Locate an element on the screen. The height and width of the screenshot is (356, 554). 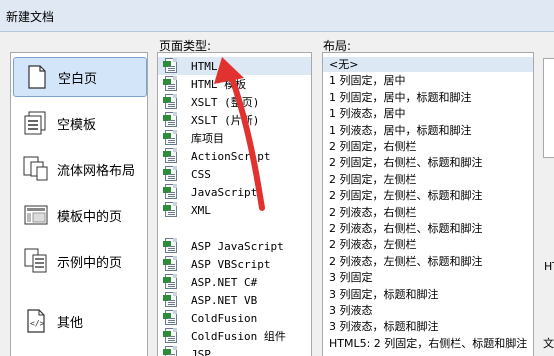
category-label: 空白页 is located at coordinates (78, 79).